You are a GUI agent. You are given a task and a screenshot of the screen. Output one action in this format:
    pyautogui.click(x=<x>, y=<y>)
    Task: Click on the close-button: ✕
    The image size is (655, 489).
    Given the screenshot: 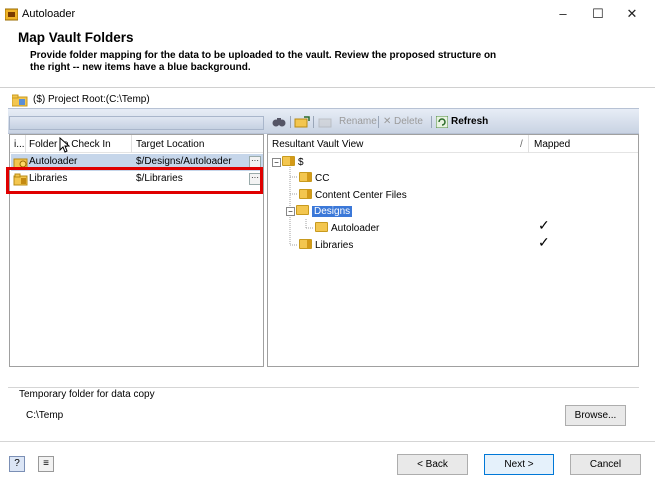 What is the action you would take?
    pyautogui.click(x=632, y=14)
    